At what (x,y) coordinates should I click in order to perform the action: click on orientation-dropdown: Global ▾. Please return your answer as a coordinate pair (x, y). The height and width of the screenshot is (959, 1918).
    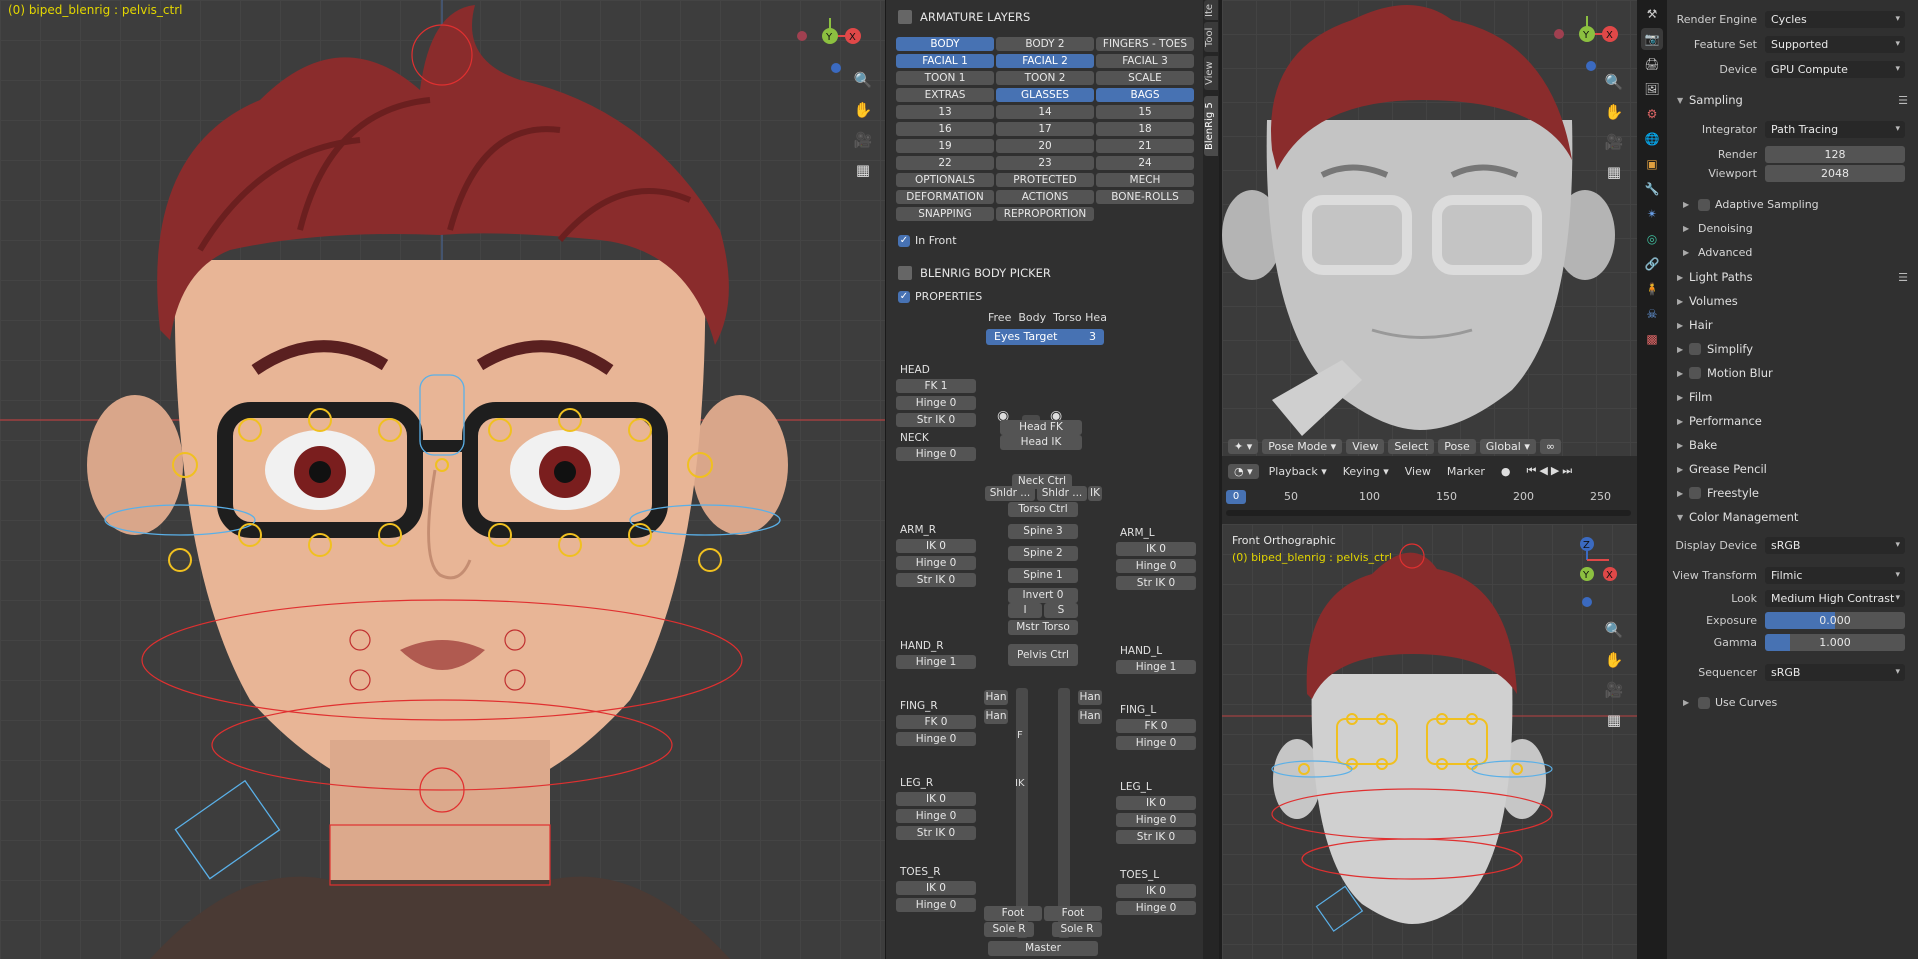
    Looking at the image, I should click on (1507, 446).